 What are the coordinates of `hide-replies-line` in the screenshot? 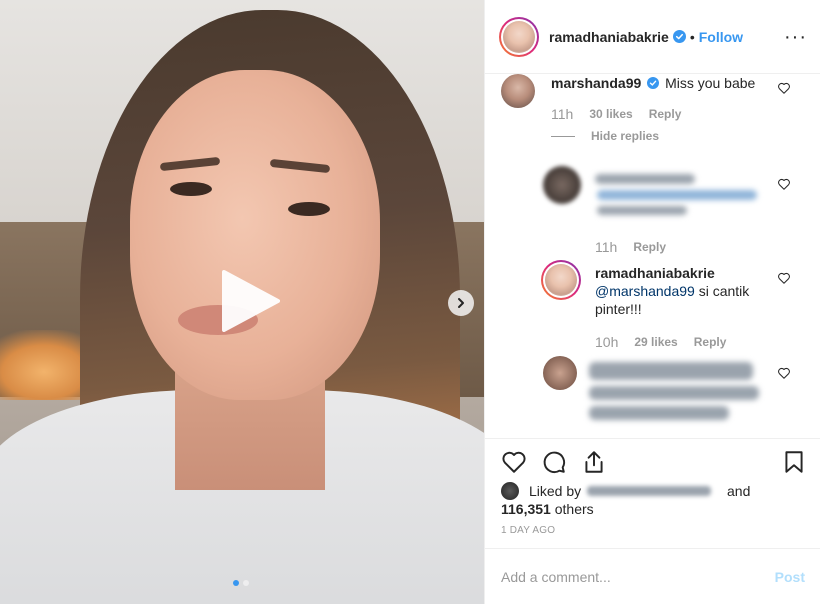 It's located at (563, 136).